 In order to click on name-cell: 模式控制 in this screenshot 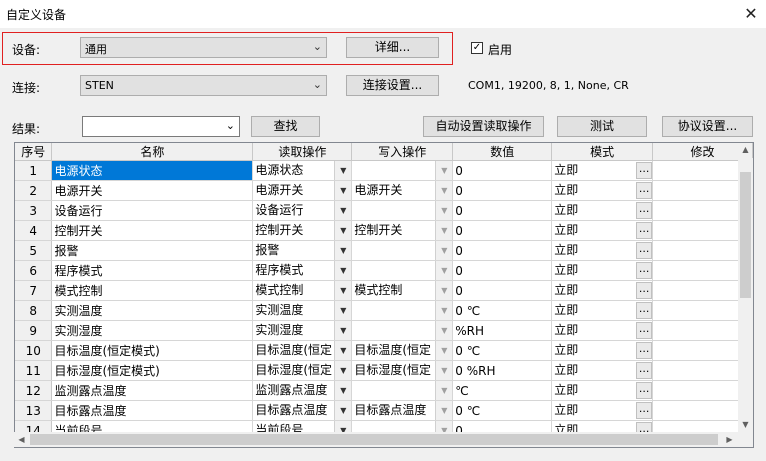, I will do `click(152, 290)`.